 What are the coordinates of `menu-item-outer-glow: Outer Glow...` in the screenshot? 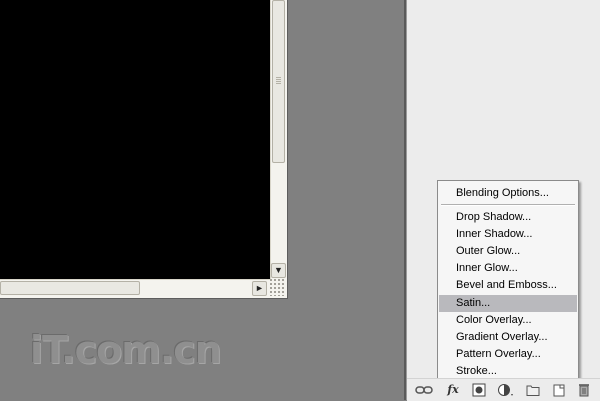 It's located at (508, 251).